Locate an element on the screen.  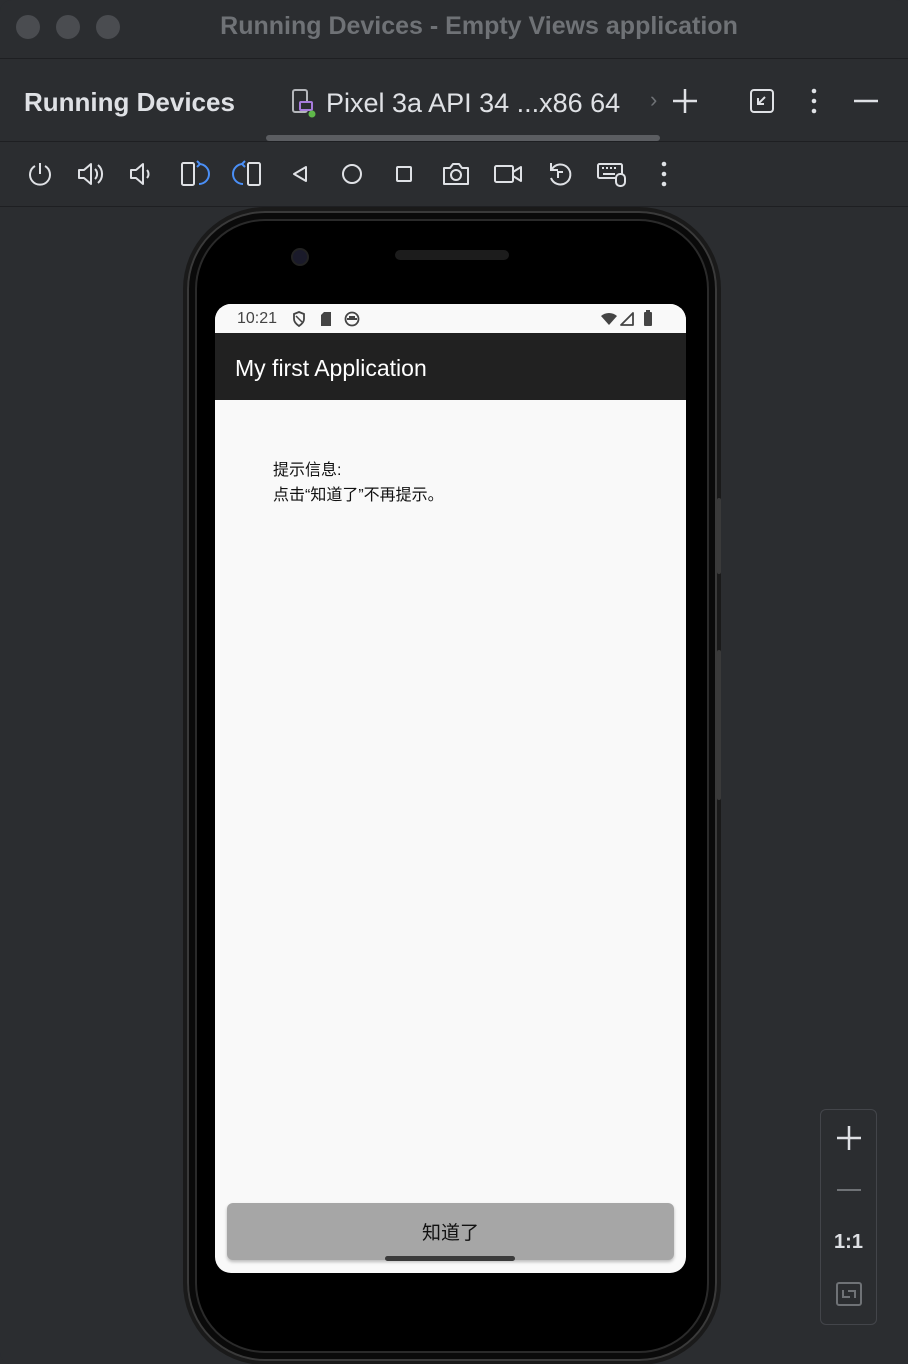
wifi-icon is located at coordinates (609, 321).